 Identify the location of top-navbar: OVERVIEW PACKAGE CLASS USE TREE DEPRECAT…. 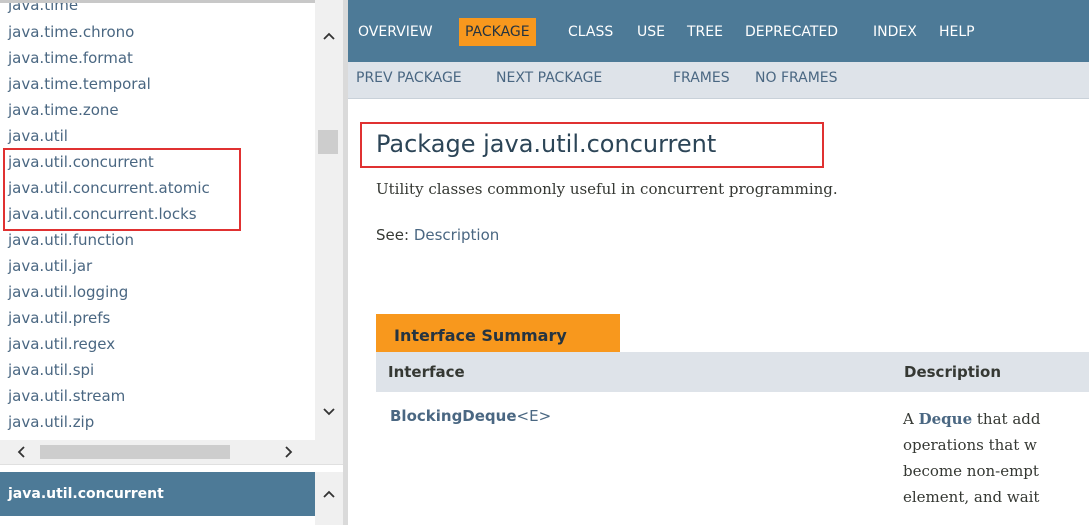
(718, 31).